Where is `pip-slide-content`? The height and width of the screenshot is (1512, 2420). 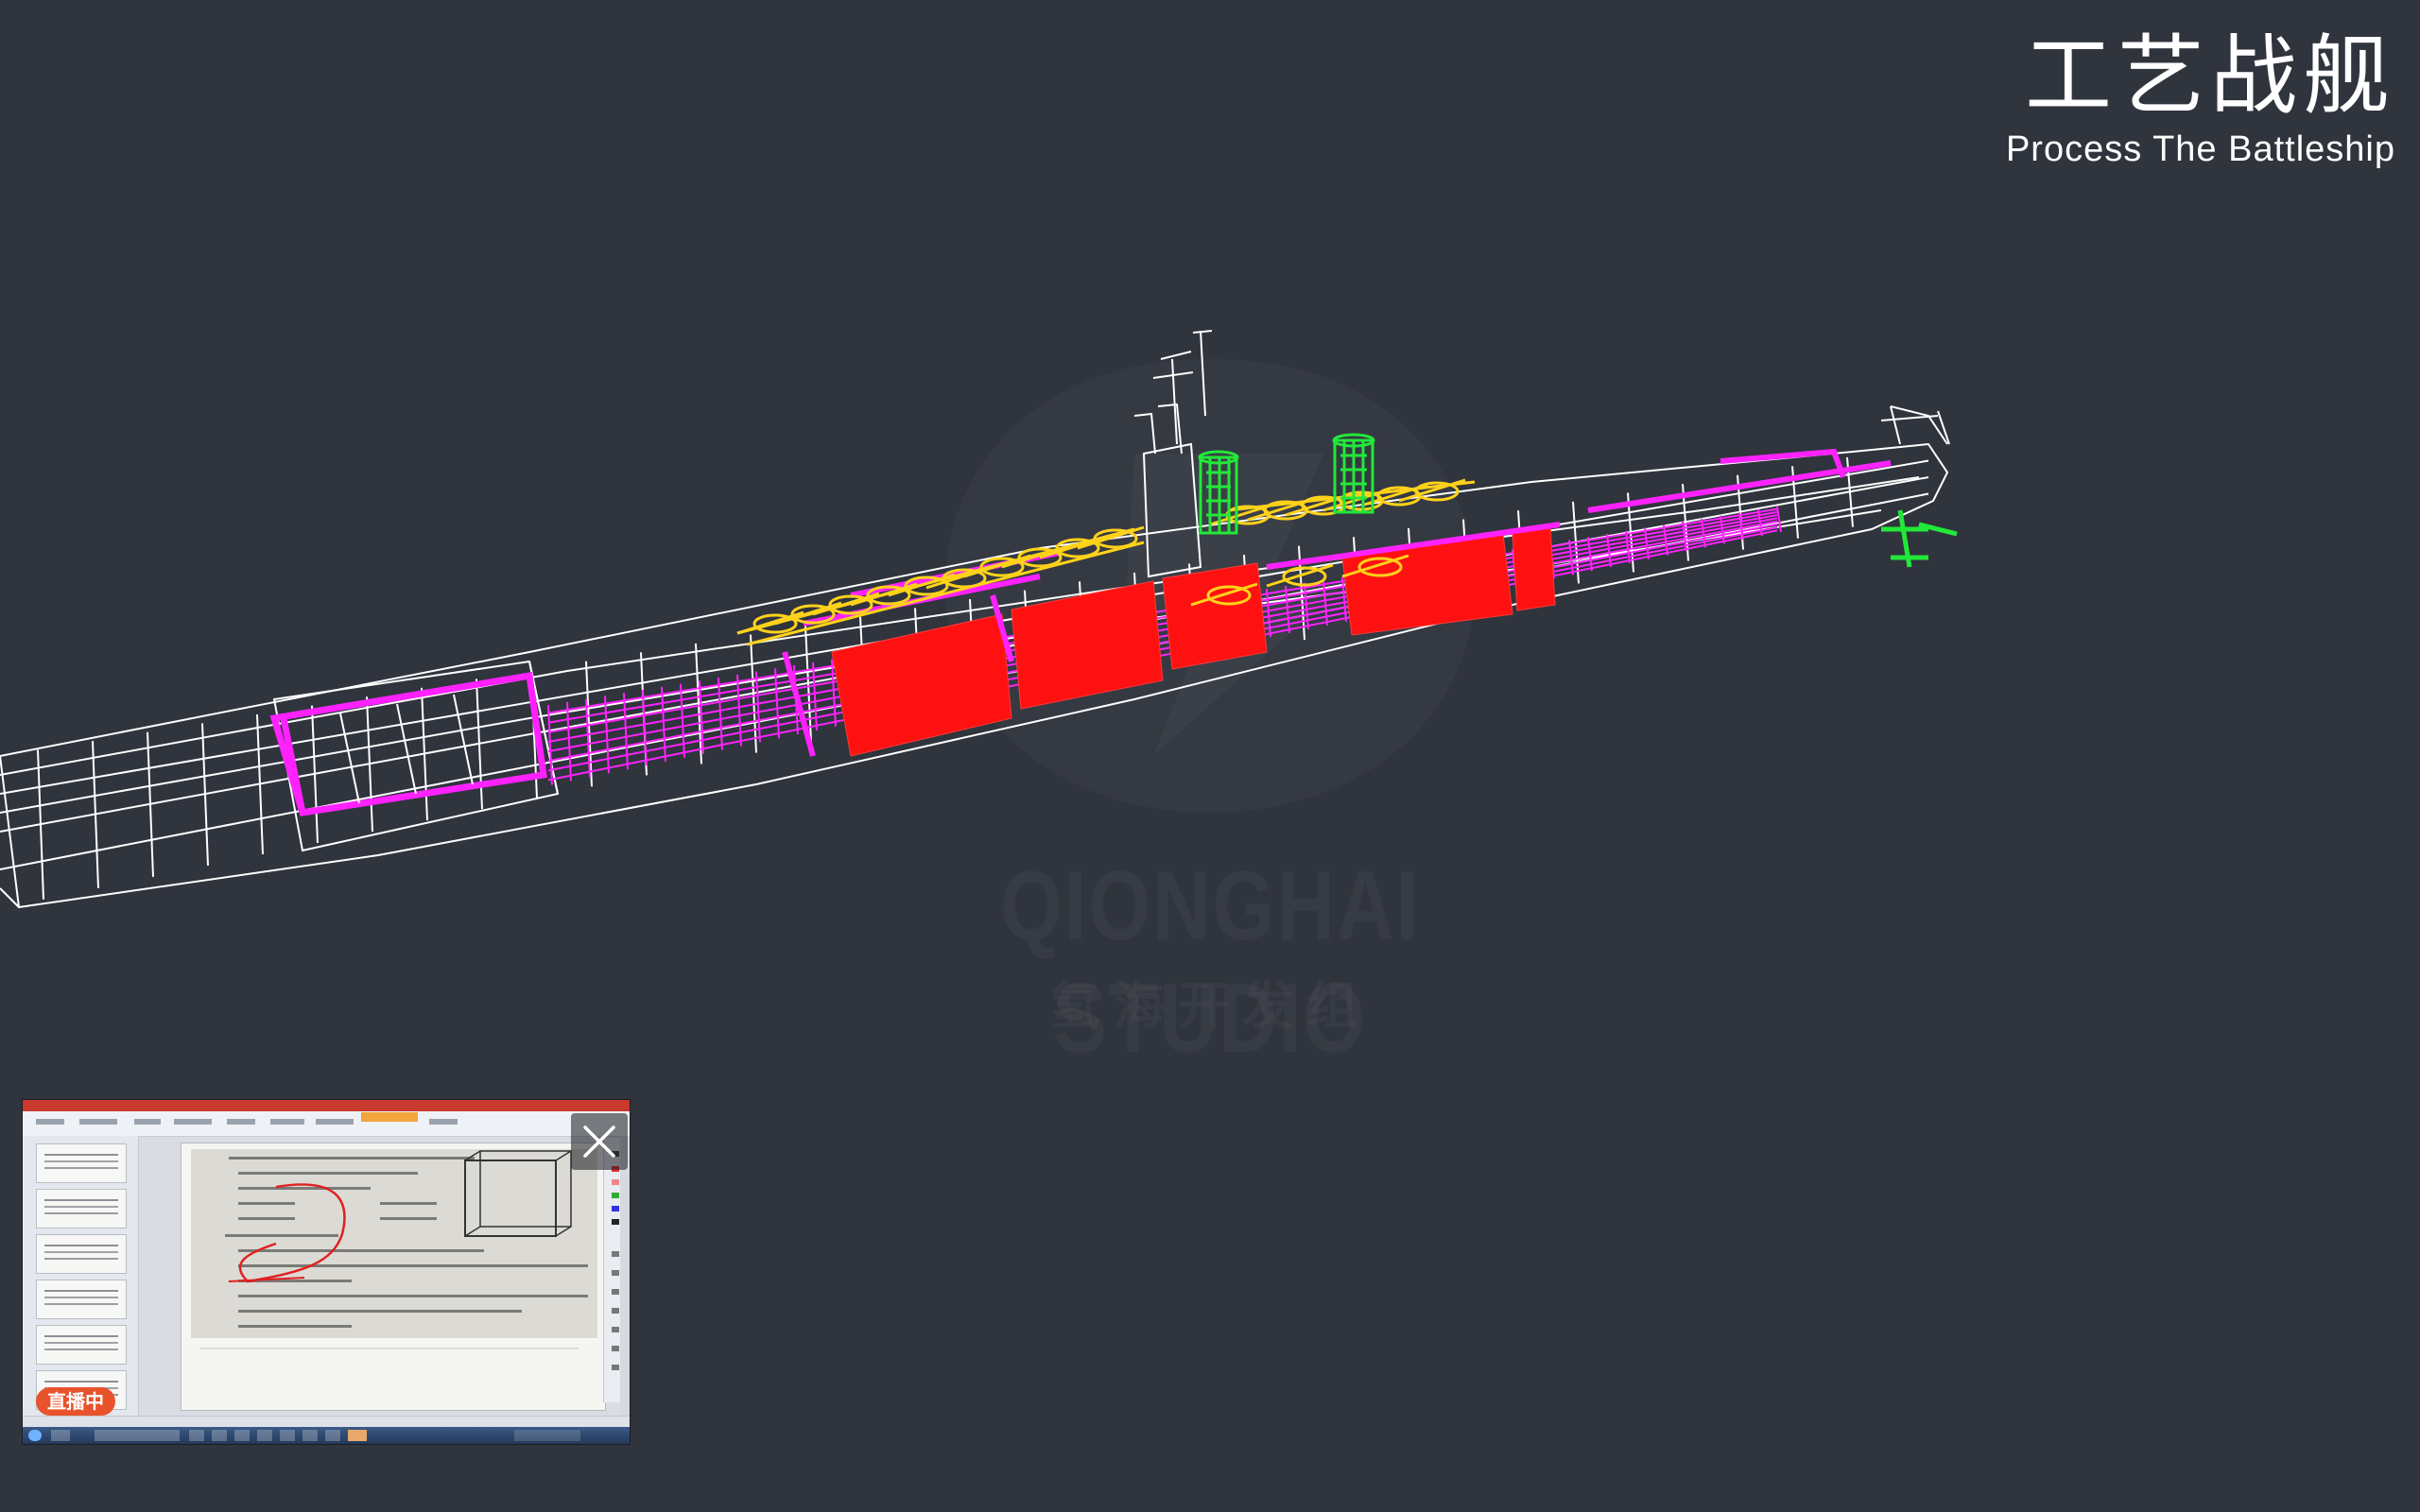 pip-slide-content is located at coordinates (393, 1276).